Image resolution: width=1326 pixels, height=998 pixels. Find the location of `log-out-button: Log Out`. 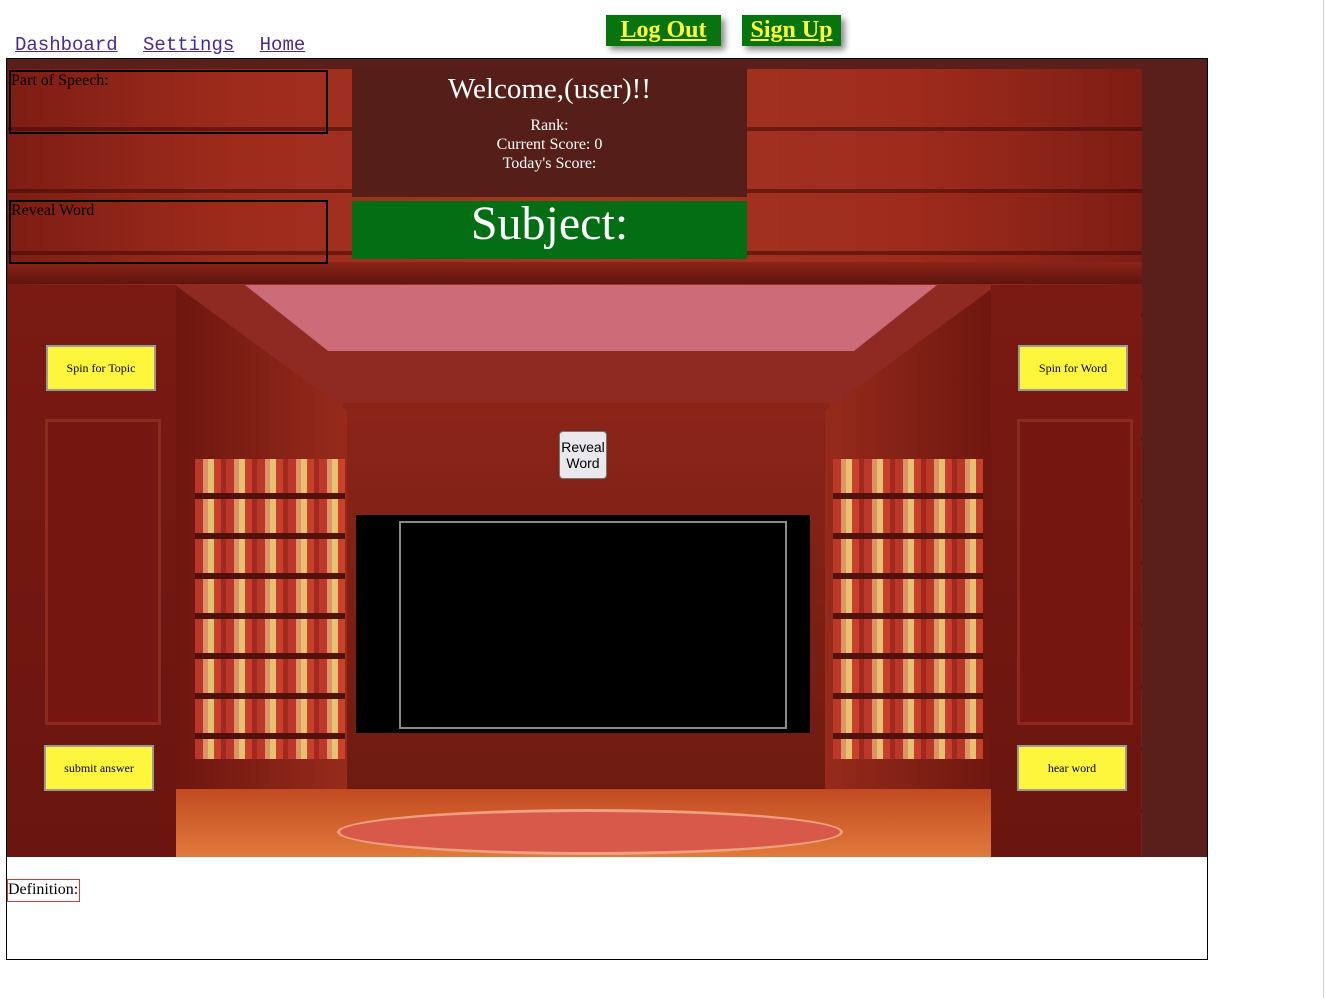

log-out-button: Log Out is located at coordinates (663, 30).